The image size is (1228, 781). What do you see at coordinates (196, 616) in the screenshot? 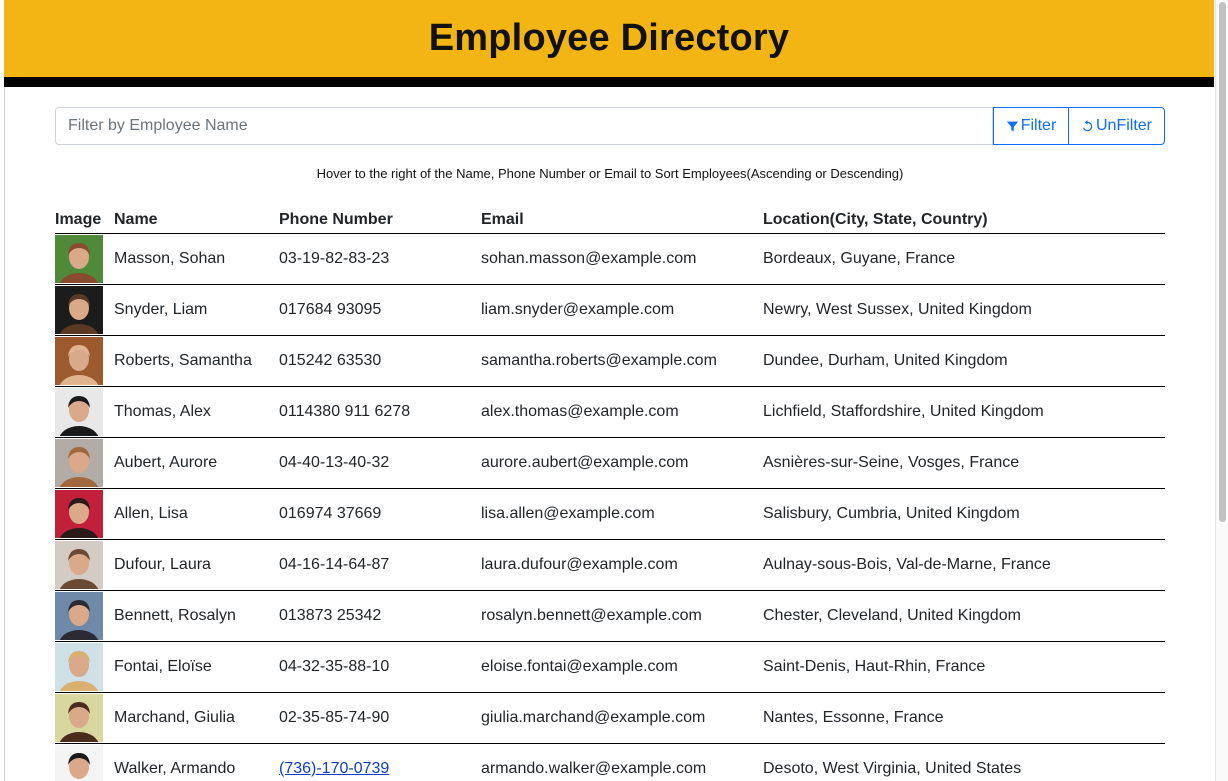
I see `cell-name: Bennett, Rosalyn` at bounding box center [196, 616].